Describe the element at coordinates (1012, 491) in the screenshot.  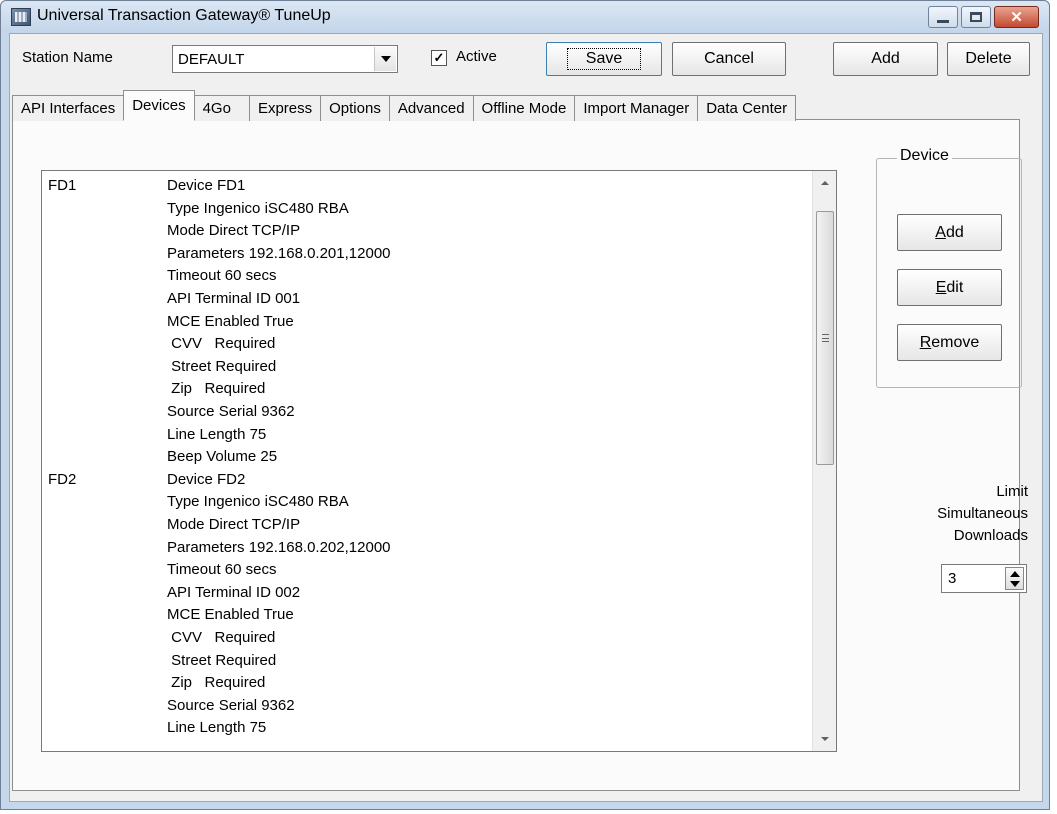
I see `limit-label-line1: Limit` at that location.